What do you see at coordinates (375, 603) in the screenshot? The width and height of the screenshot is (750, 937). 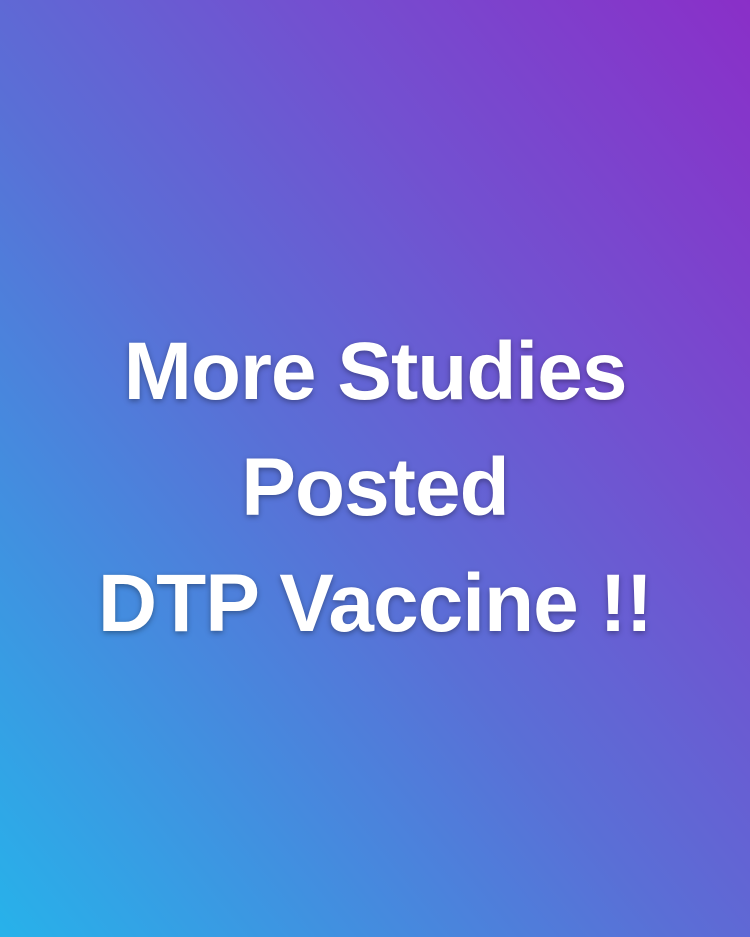 I see `headline-line-3: DTP Vaccine !!` at bounding box center [375, 603].